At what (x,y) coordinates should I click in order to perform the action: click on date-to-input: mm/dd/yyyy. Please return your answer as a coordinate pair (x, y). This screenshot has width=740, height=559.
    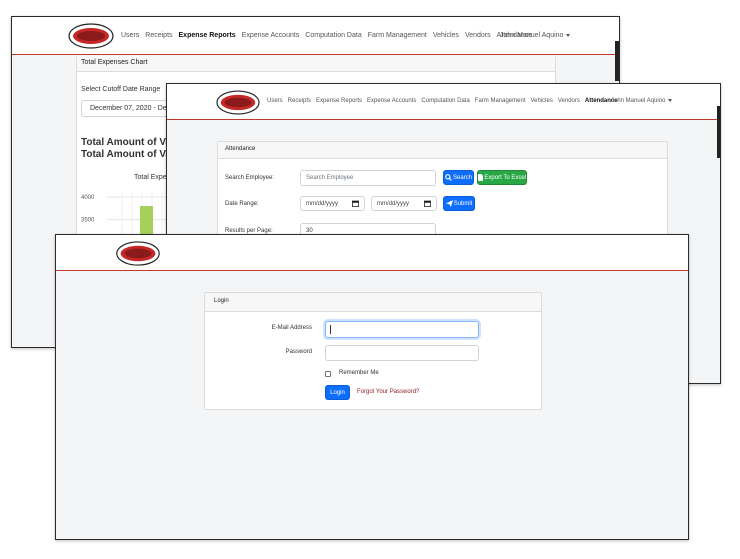
    Looking at the image, I should click on (404, 203).